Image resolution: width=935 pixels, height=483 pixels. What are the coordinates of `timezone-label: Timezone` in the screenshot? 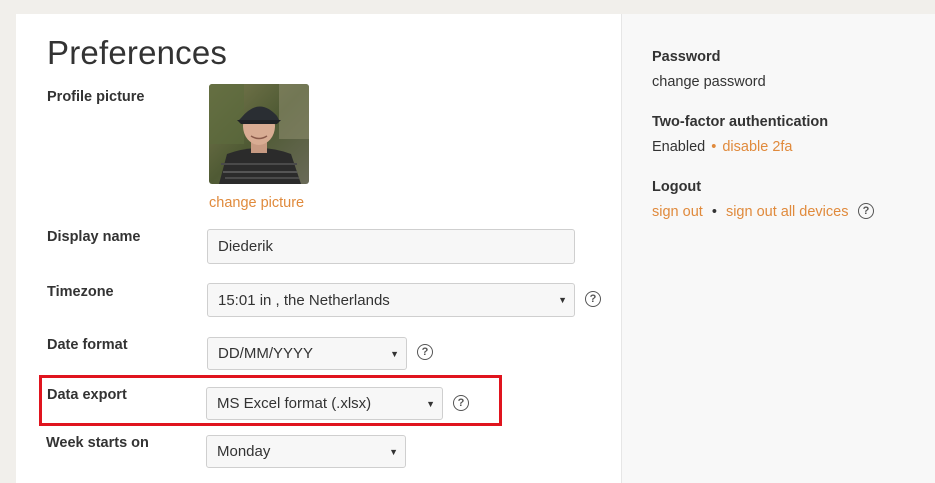 It's located at (80, 292).